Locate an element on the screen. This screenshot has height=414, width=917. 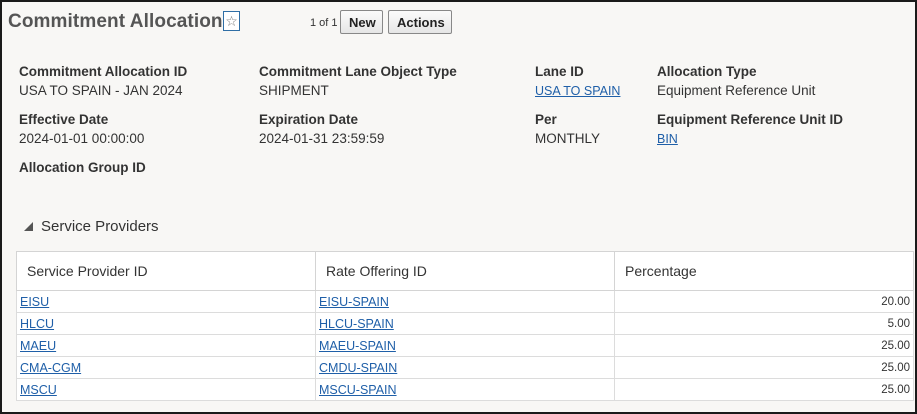
lane-id-link: USA TO SPAIN is located at coordinates (577, 91).